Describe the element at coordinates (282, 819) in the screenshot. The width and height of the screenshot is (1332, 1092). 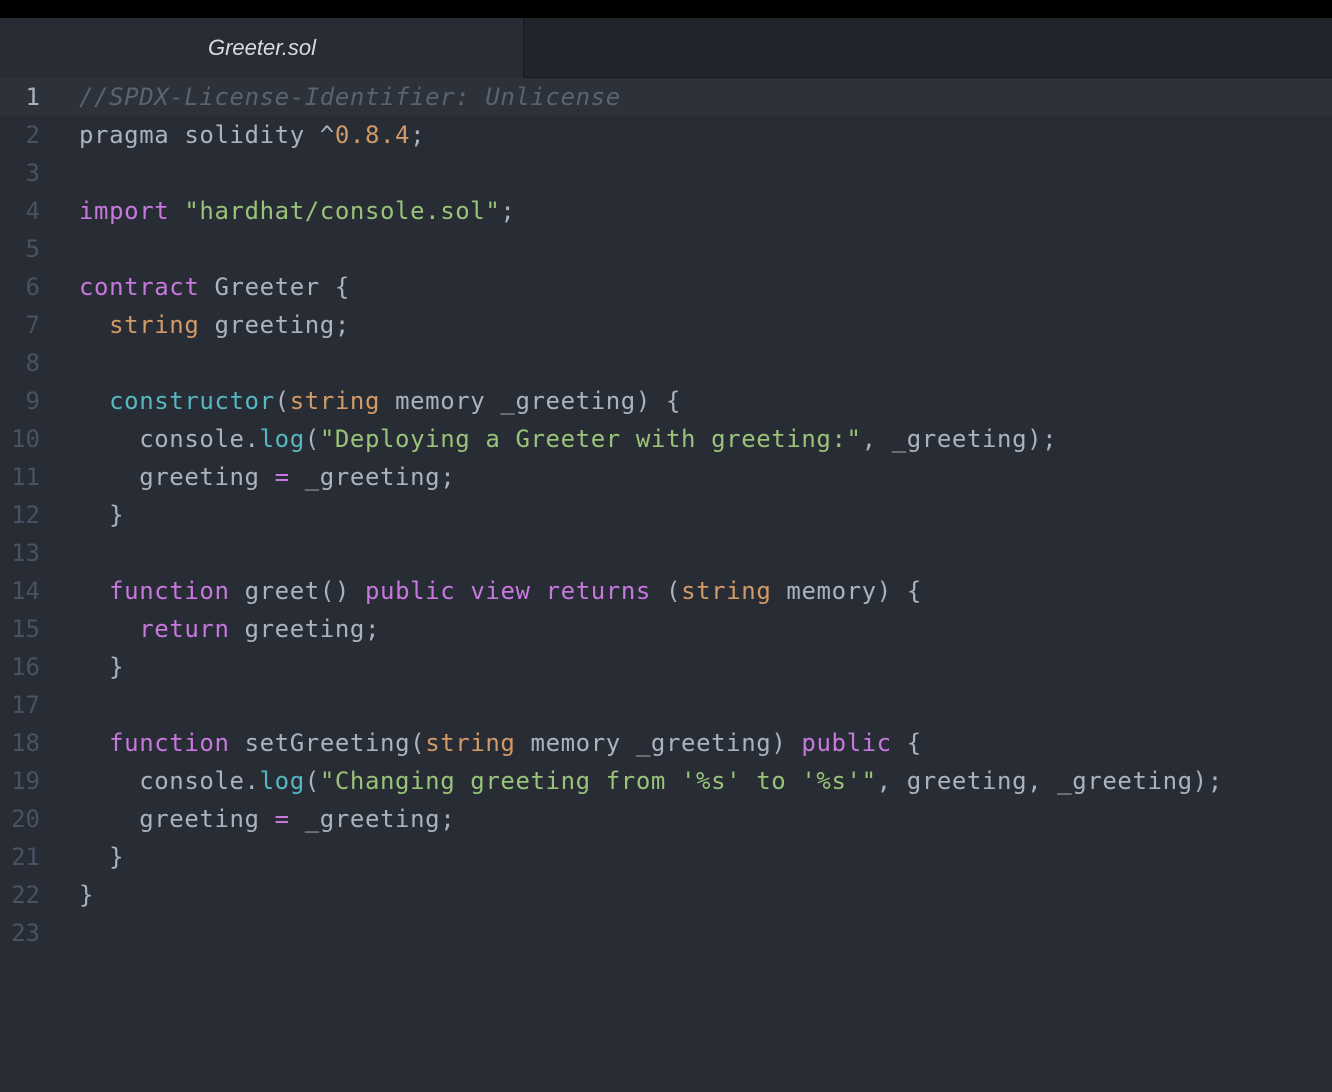
I see `code-token: =` at that location.